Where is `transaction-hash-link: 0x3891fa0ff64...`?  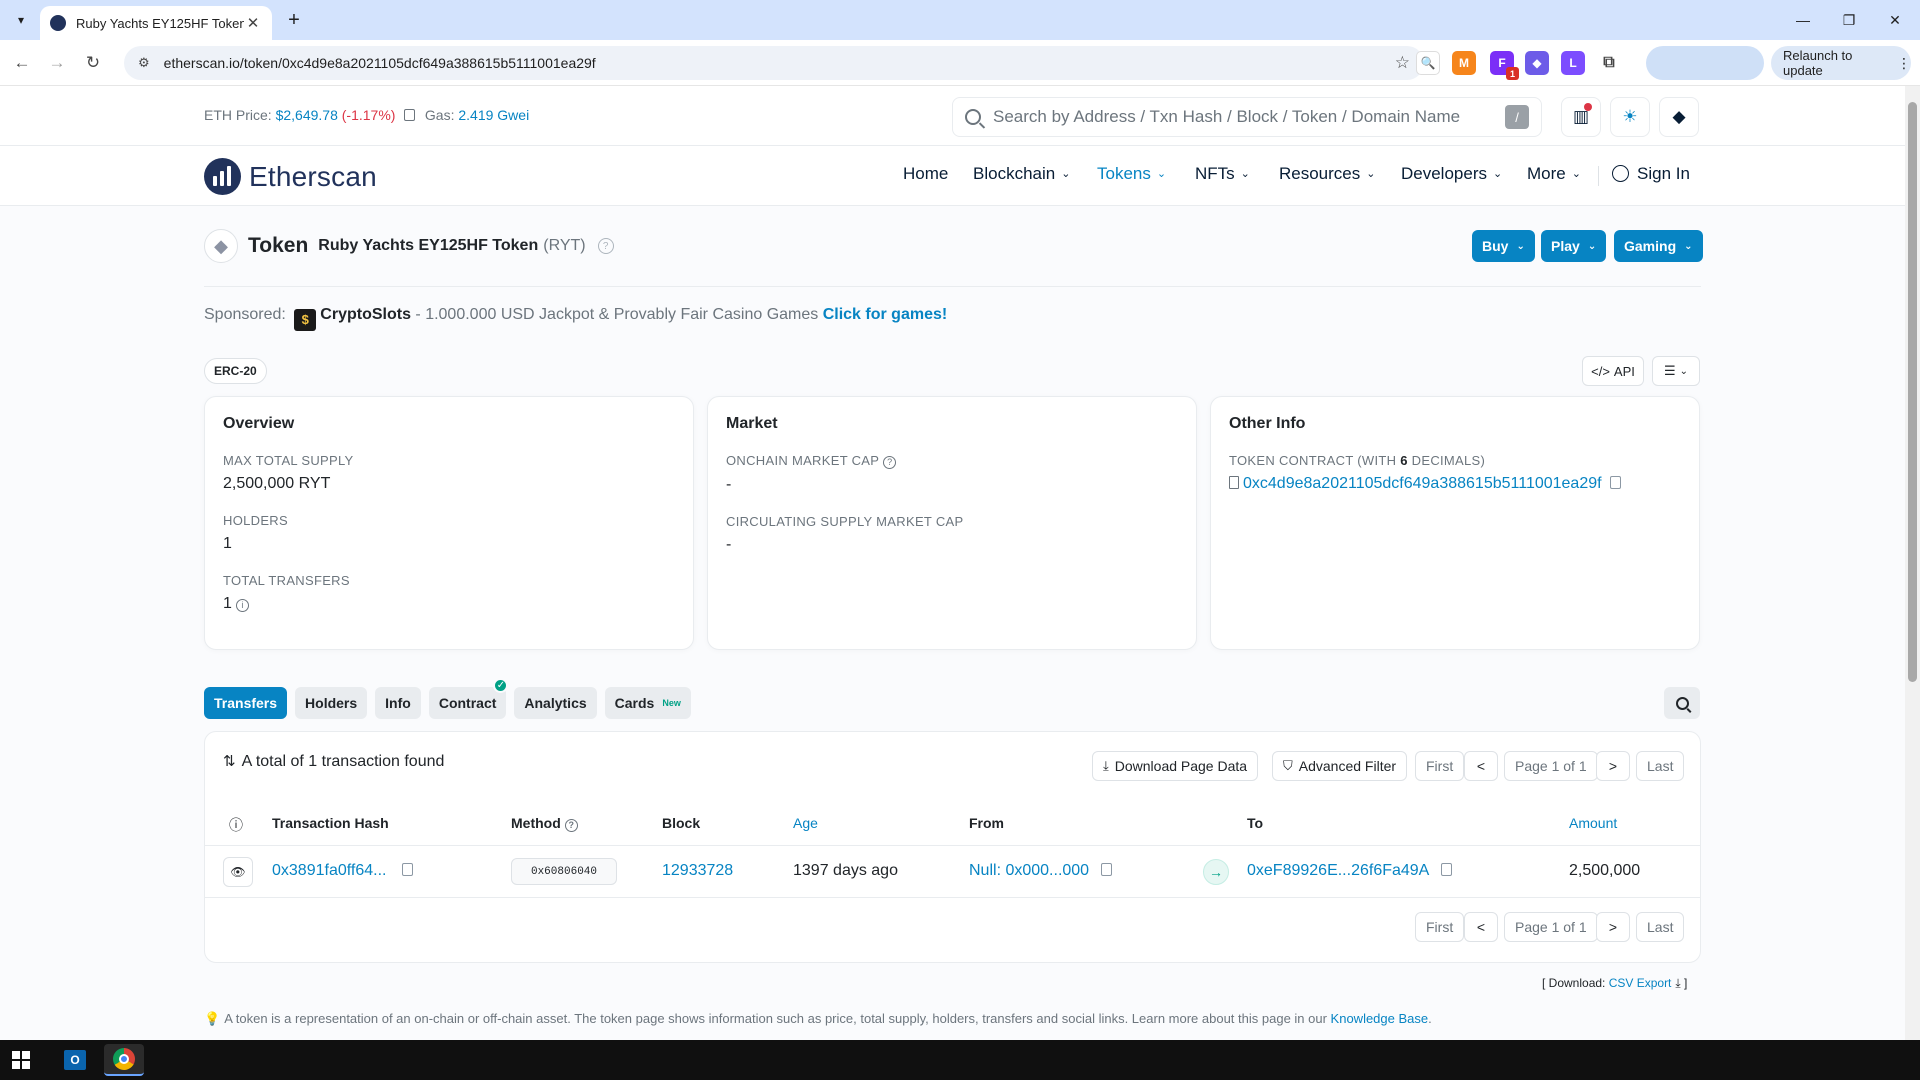 transaction-hash-link: 0x3891fa0ff64... is located at coordinates (343, 871).